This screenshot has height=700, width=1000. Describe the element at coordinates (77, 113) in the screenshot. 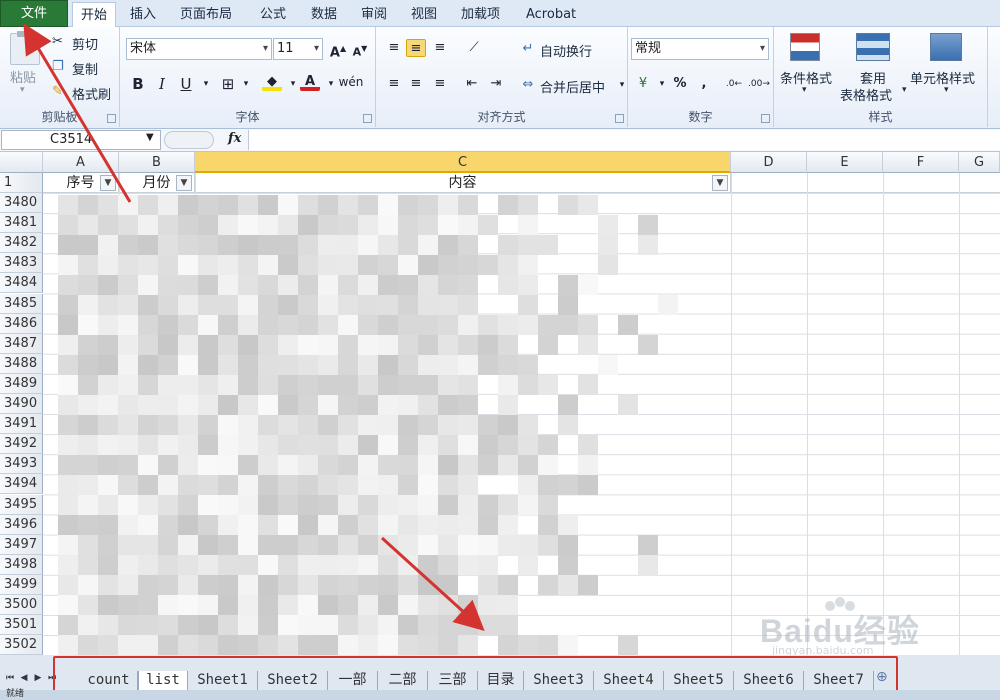

I see `arrow-to-file-tab` at that location.